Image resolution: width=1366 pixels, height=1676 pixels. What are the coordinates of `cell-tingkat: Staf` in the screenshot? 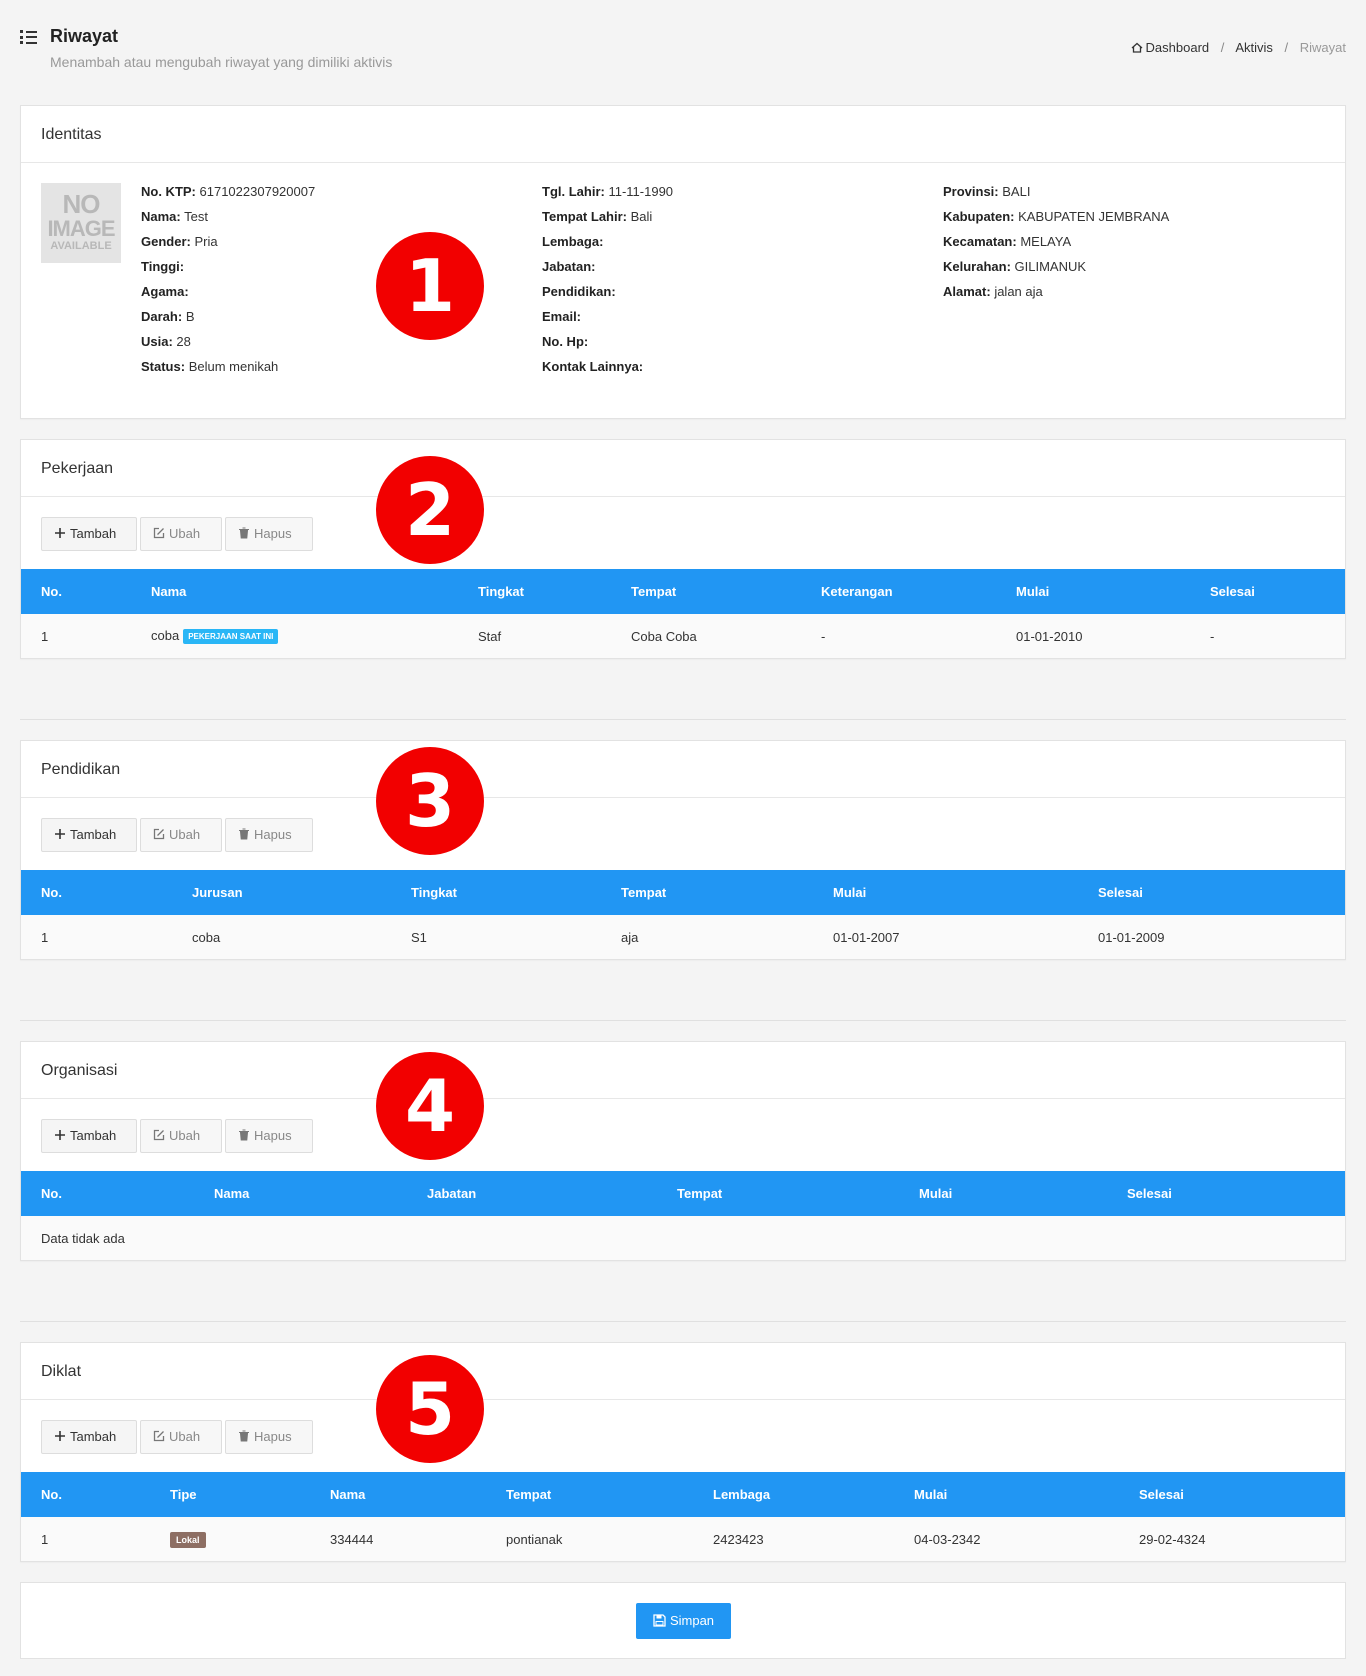 It's located at (490, 636).